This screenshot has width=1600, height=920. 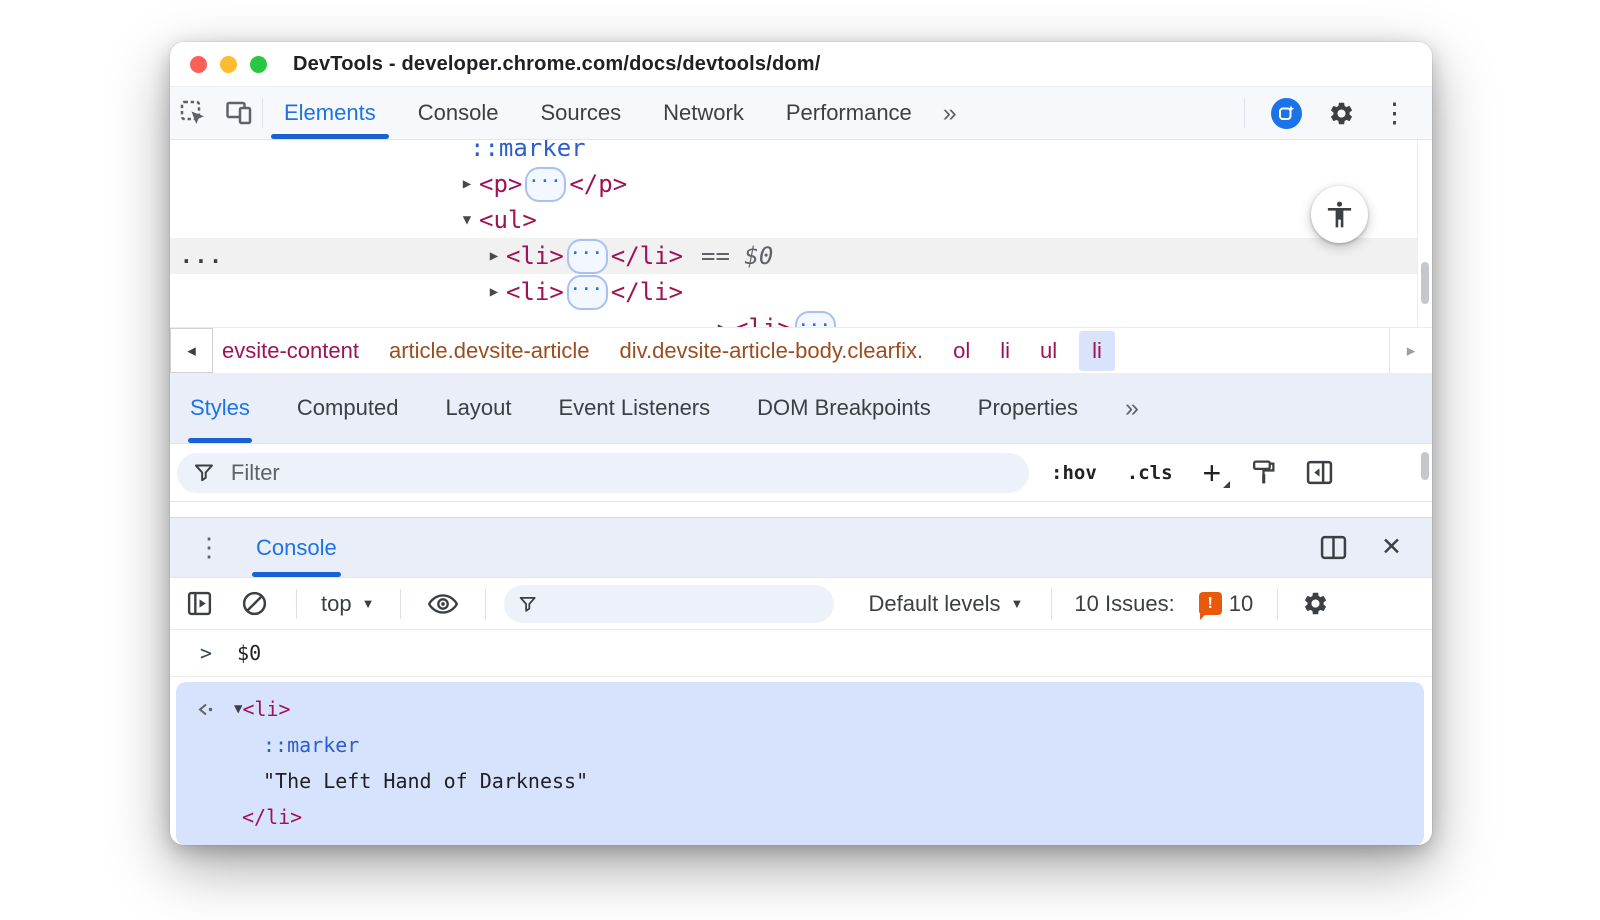 What do you see at coordinates (1133, 408) in the screenshot?
I see `more-sidebar-tabs-button: »` at bounding box center [1133, 408].